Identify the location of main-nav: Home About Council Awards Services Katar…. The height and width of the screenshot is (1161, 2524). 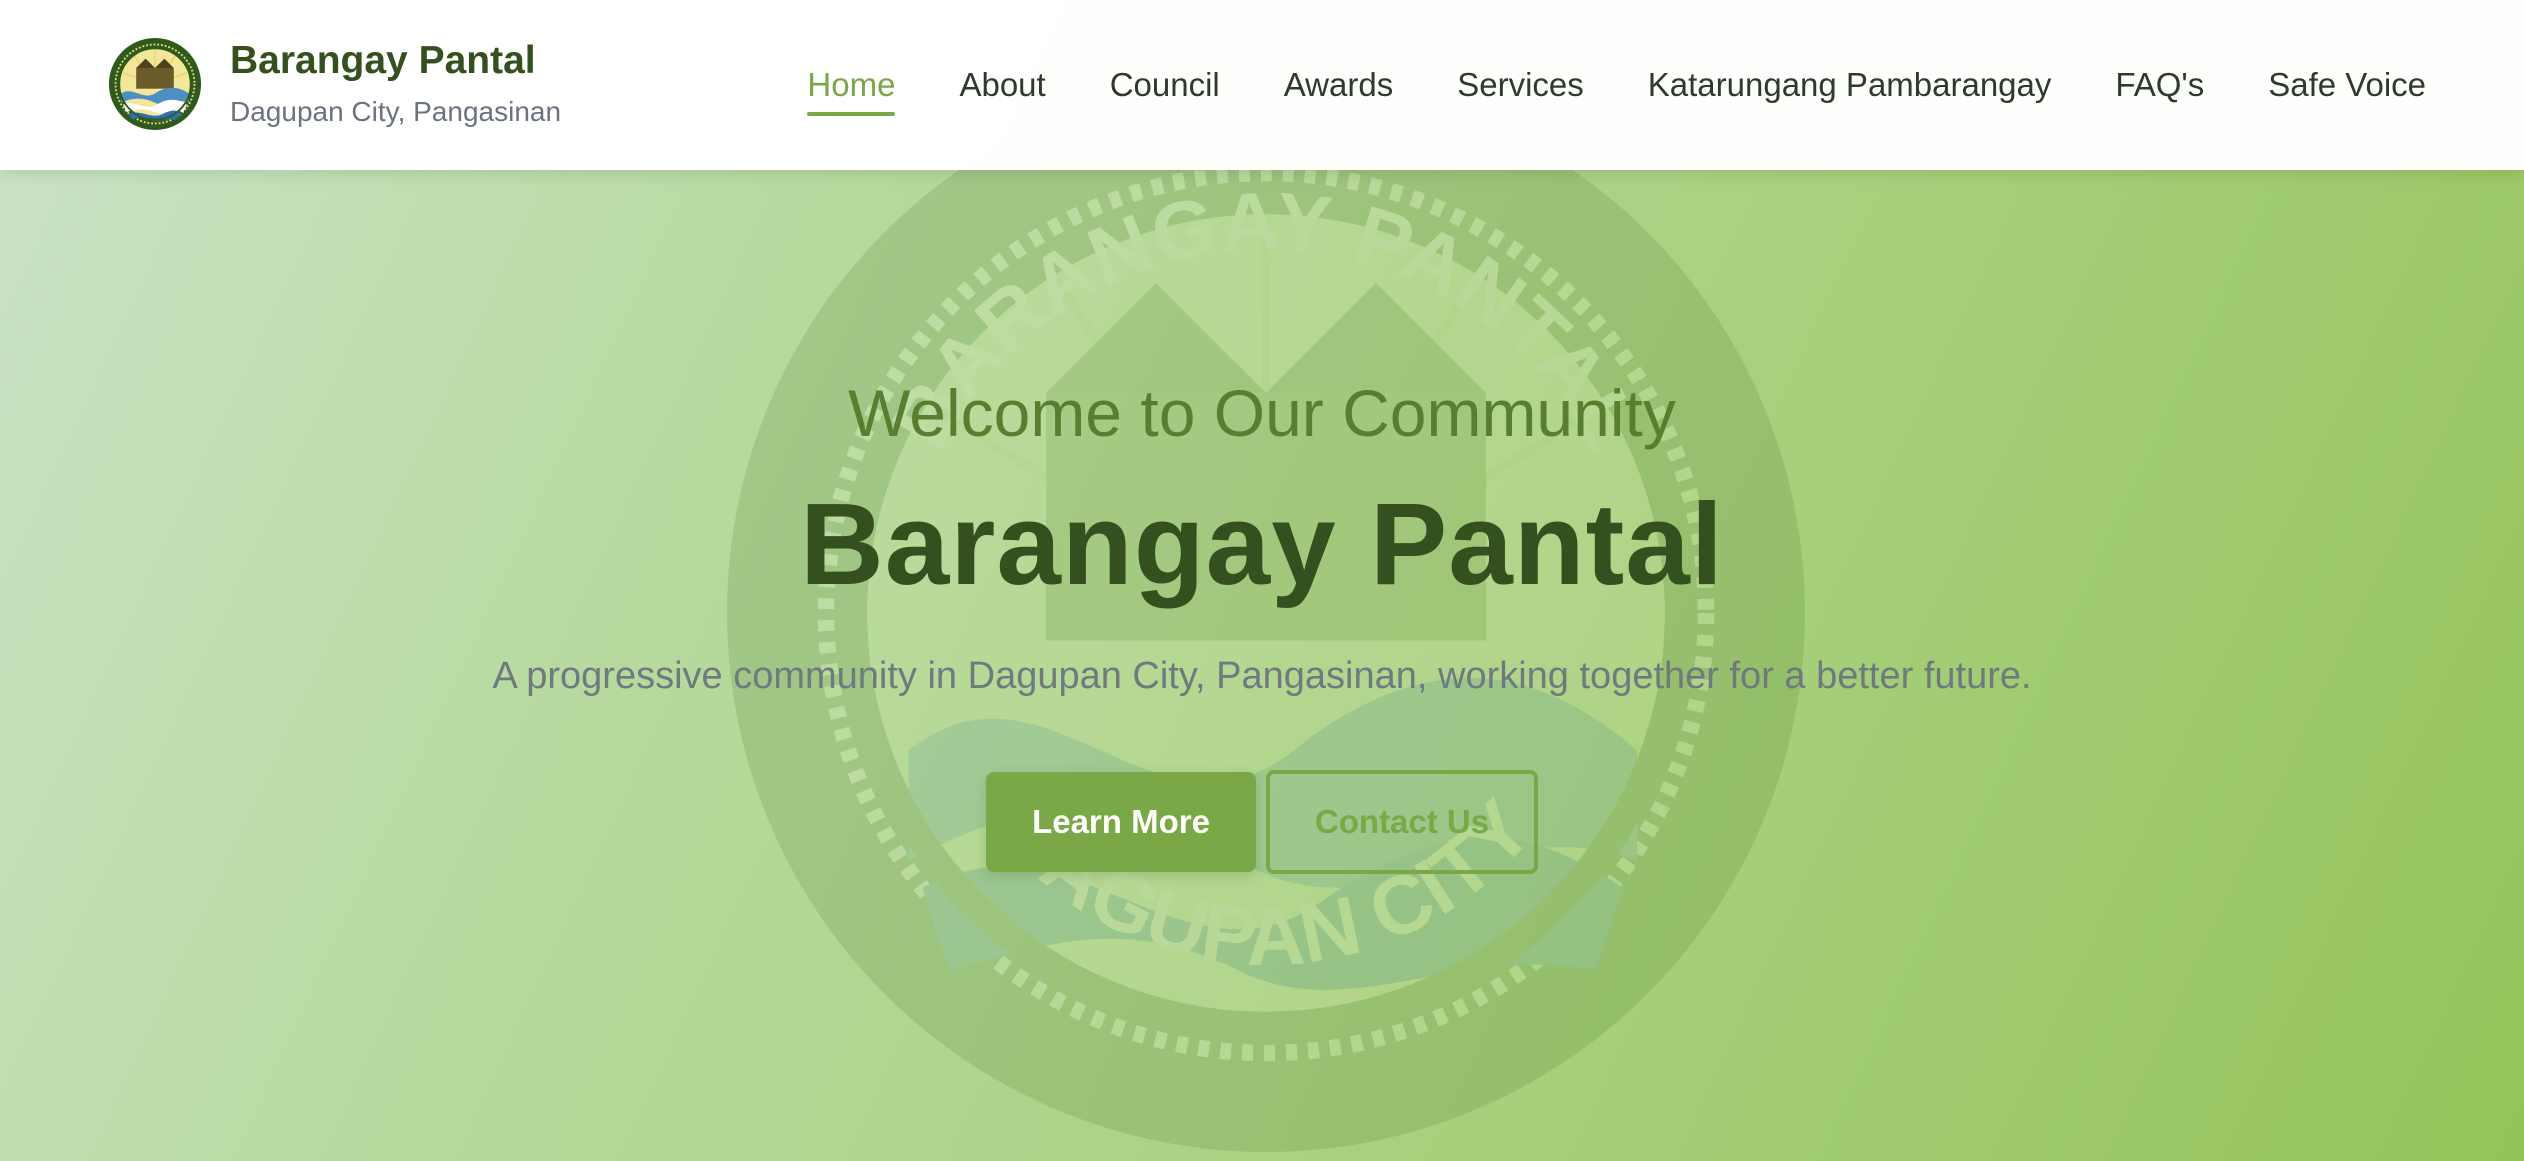
(1616, 85).